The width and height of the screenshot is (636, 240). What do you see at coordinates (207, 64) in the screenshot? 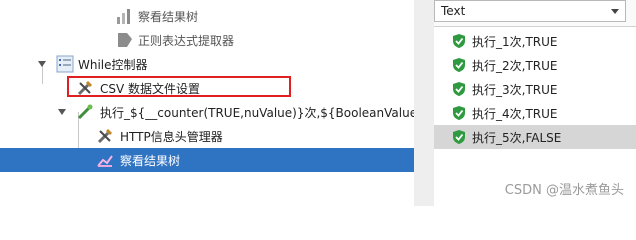
I see `tree-item-while-controller: While控制器` at bounding box center [207, 64].